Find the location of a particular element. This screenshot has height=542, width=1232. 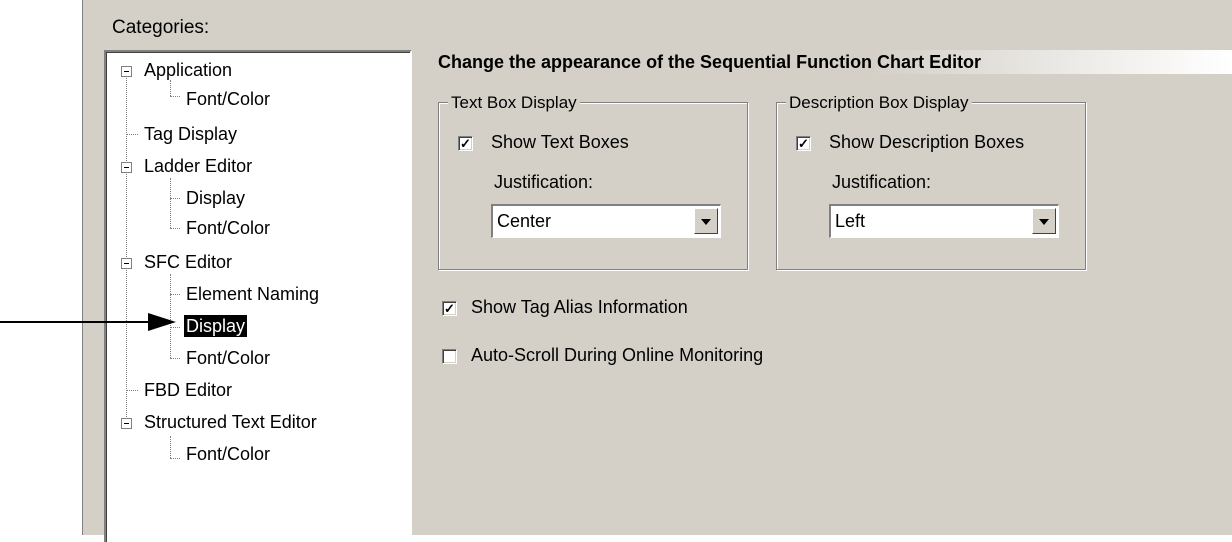

text-justification-value: Center is located at coordinates (524, 221).